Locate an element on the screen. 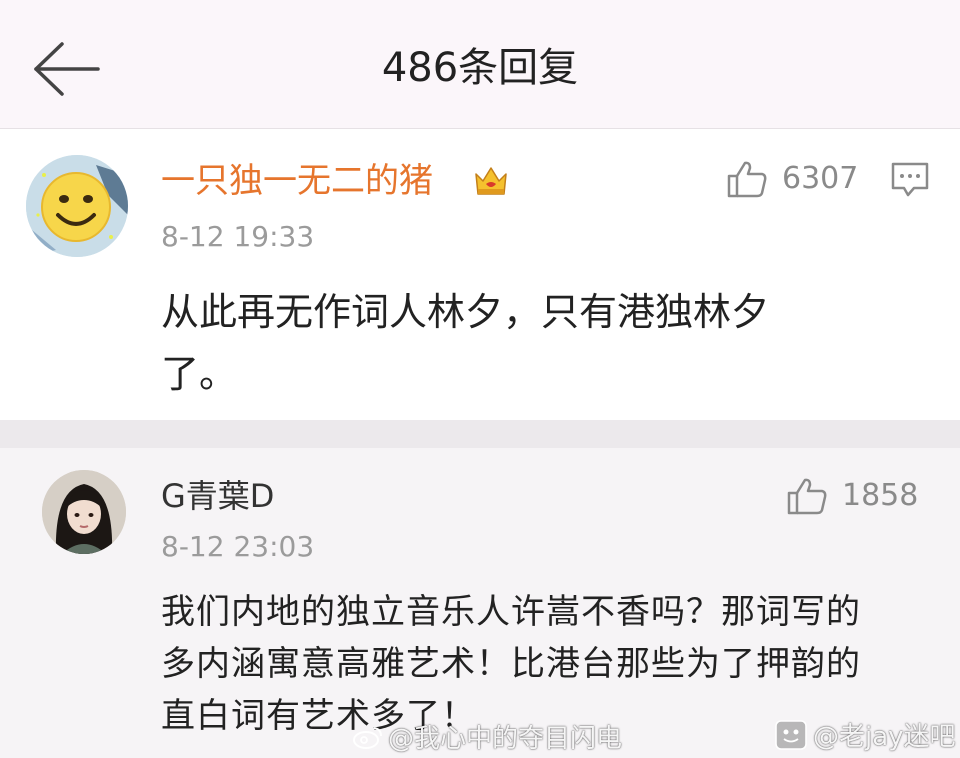 The height and width of the screenshot is (758, 960). reply-line: 多内涵寓意高雅艺术！比港台那些为了押韵的 is located at coordinates (511, 664).